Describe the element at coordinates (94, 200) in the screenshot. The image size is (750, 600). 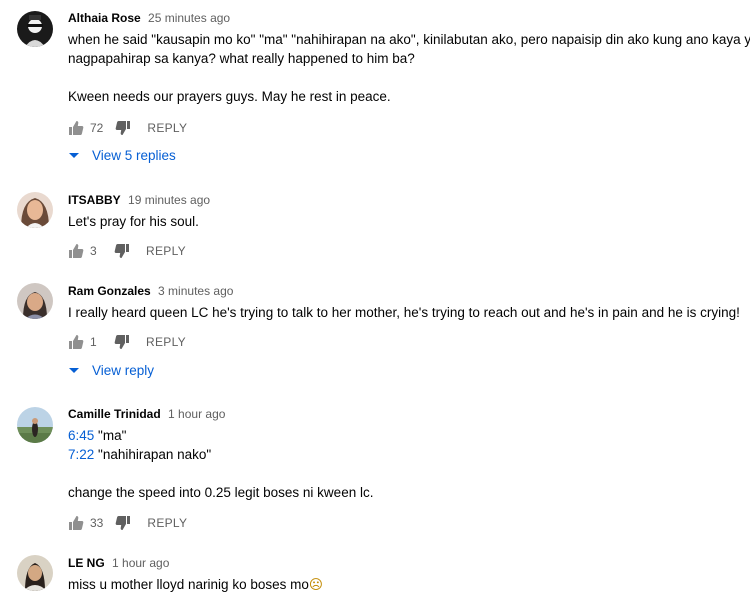
I see `author-name: ITSABBY` at that location.